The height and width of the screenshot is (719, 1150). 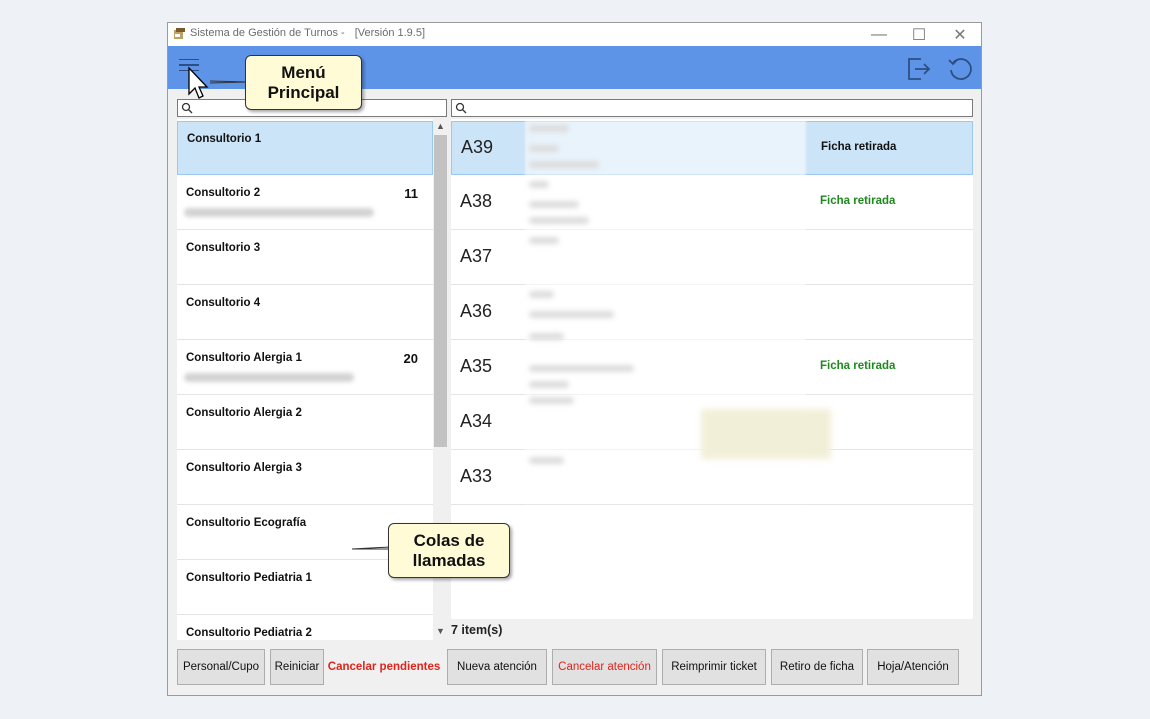 What do you see at coordinates (223, 303) in the screenshot?
I see `queue-name: Consultorio 4` at bounding box center [223, 303].